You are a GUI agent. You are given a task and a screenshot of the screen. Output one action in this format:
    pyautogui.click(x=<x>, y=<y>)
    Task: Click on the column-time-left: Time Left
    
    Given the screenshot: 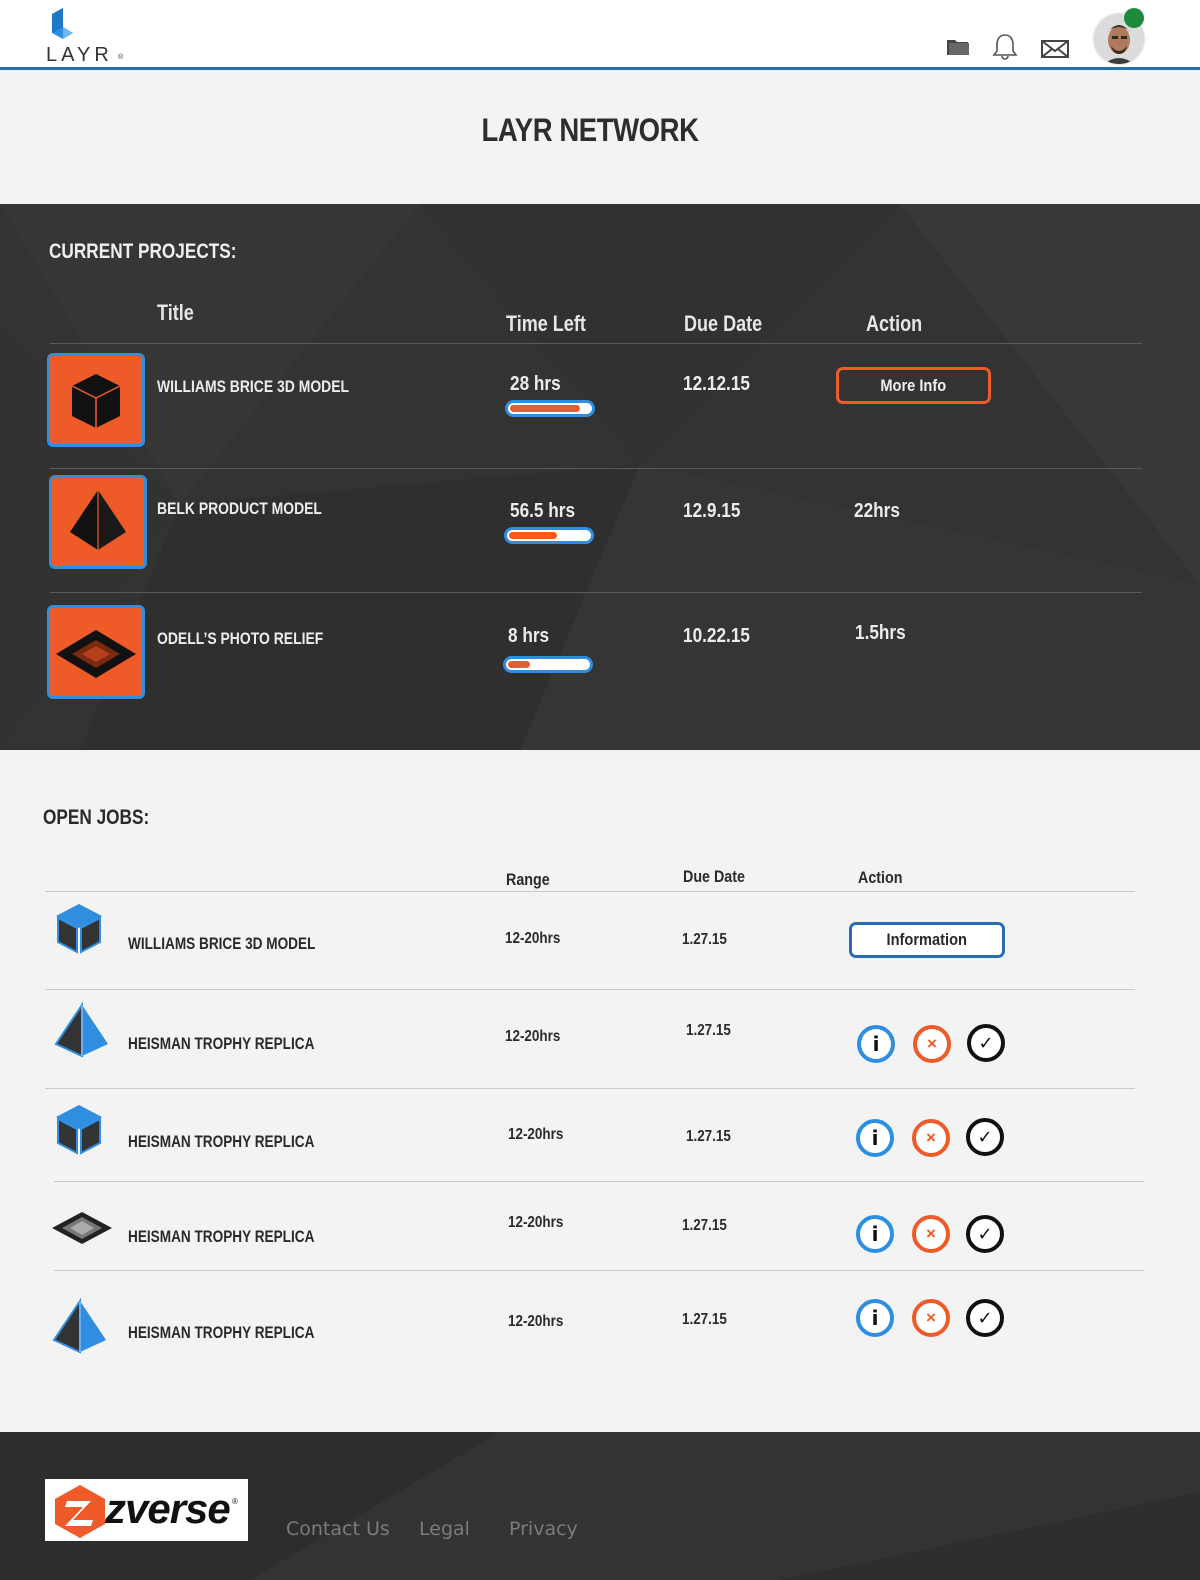 What is the action you would take?
    pyautogui.click(x=546, y=323)
    